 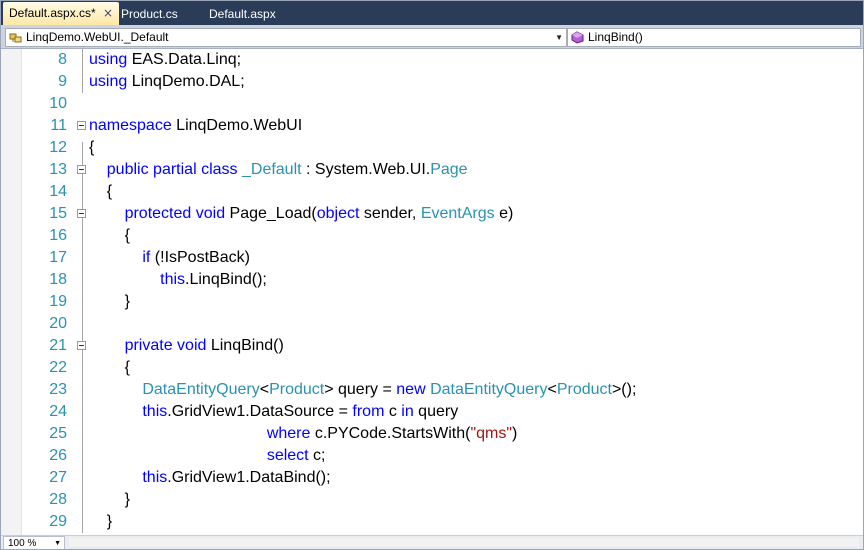 I want to click on code-line: 11 namespace LinqDemo.WebUI, so click(x=432, y=126).